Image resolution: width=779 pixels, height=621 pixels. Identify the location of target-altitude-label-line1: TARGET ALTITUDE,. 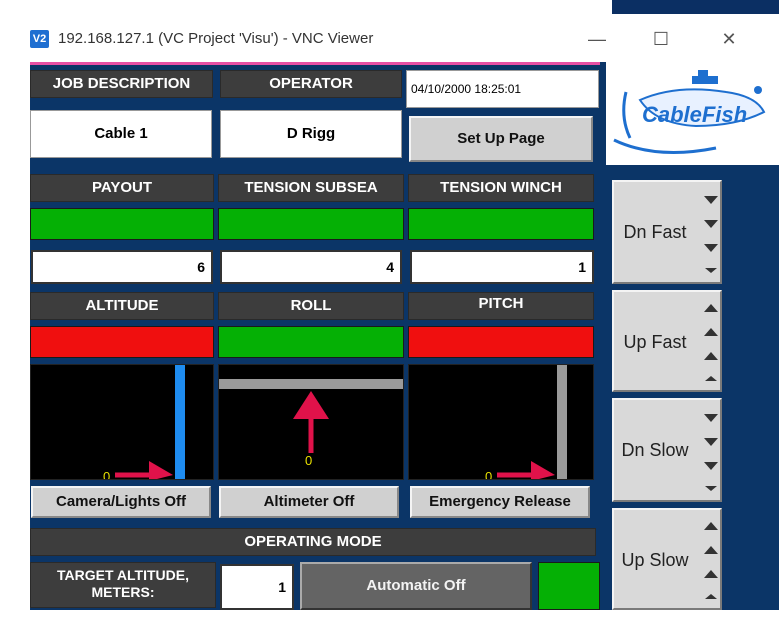
(123, 575).